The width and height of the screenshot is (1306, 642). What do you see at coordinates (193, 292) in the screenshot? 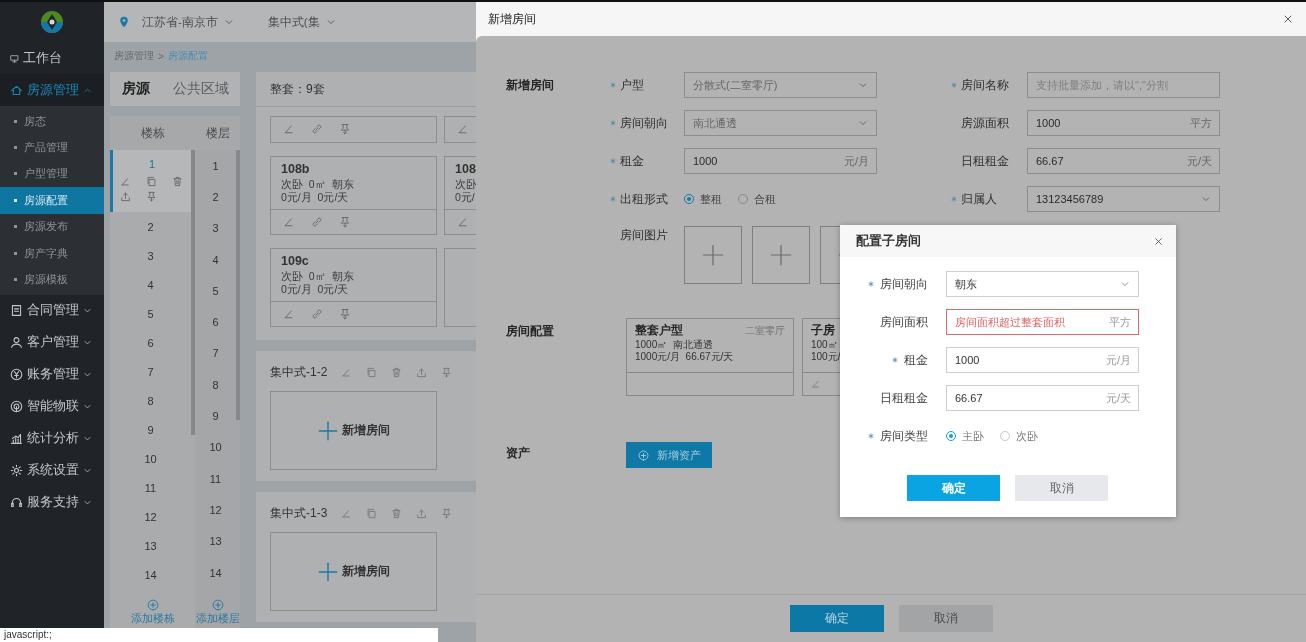
I see `scrollbar` at bounding box center [193, 292].